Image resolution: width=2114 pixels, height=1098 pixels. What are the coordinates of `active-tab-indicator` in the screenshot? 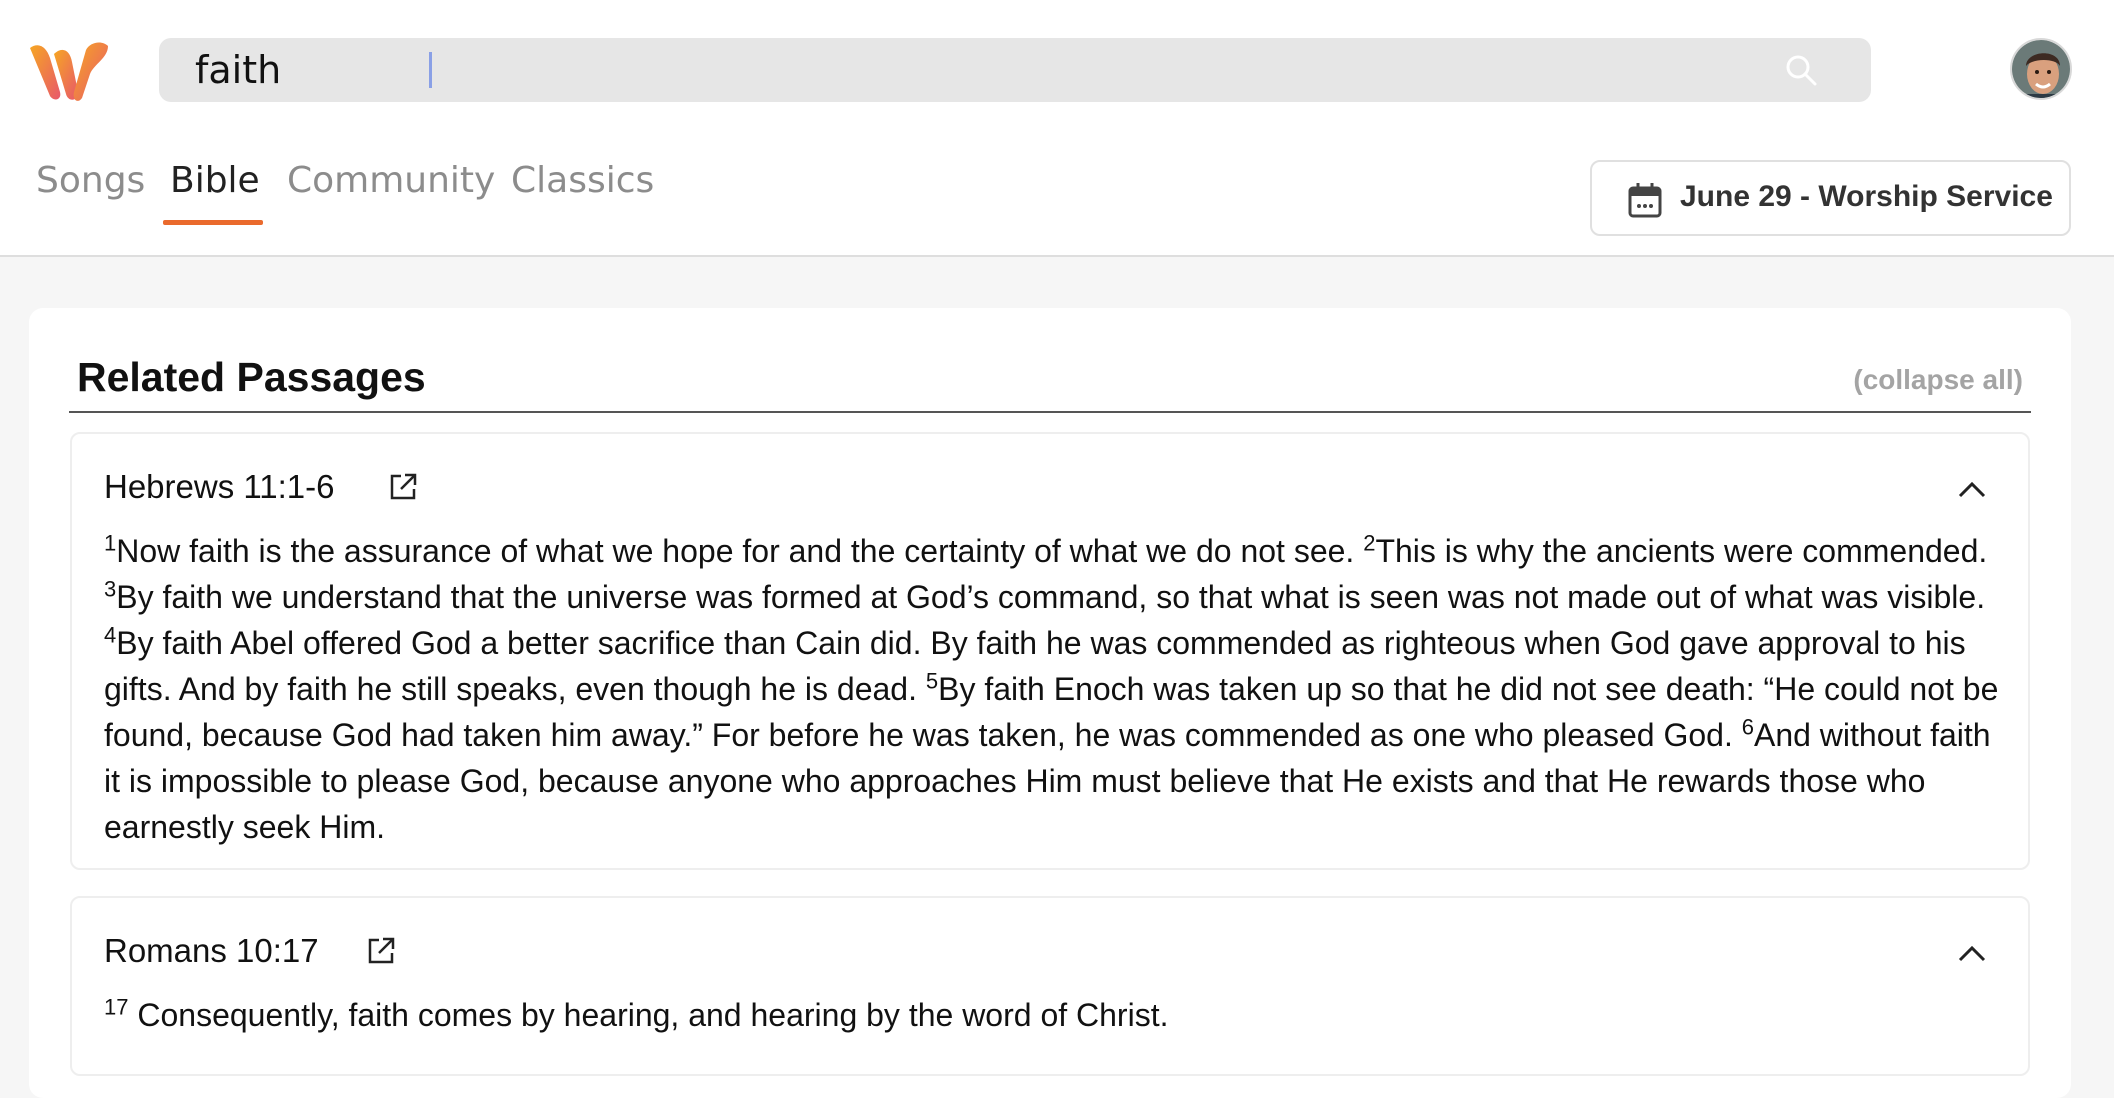 It's located at (213, 222).